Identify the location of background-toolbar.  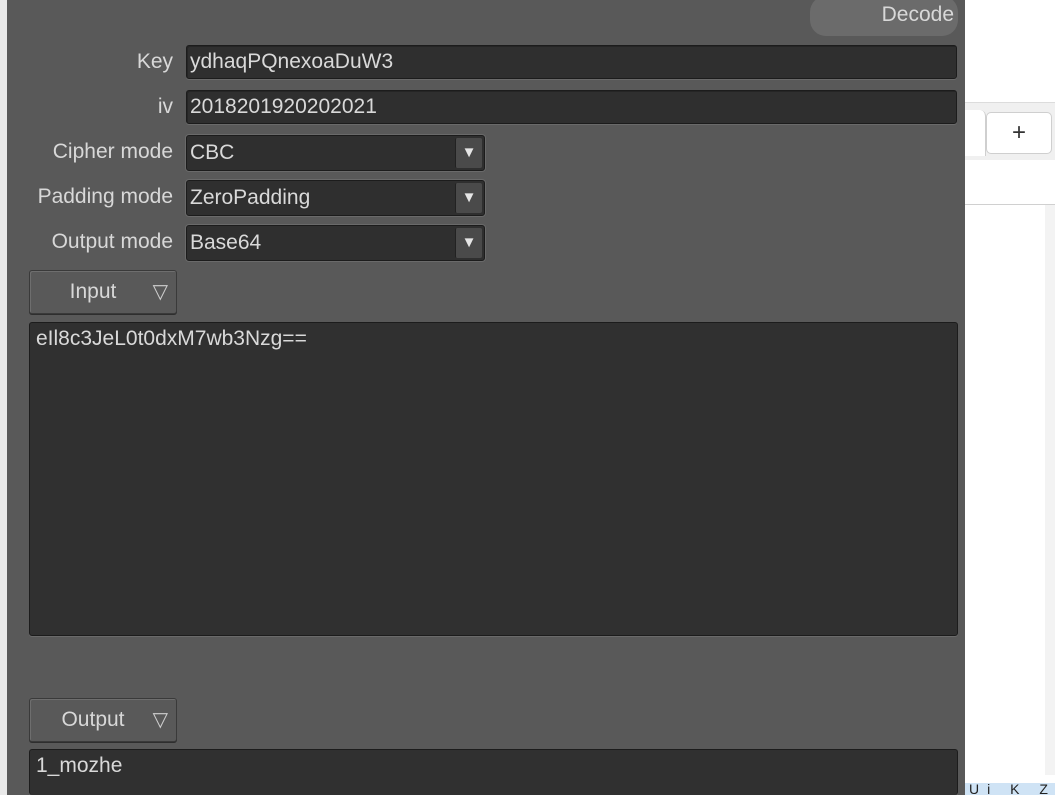
(1010, 182).